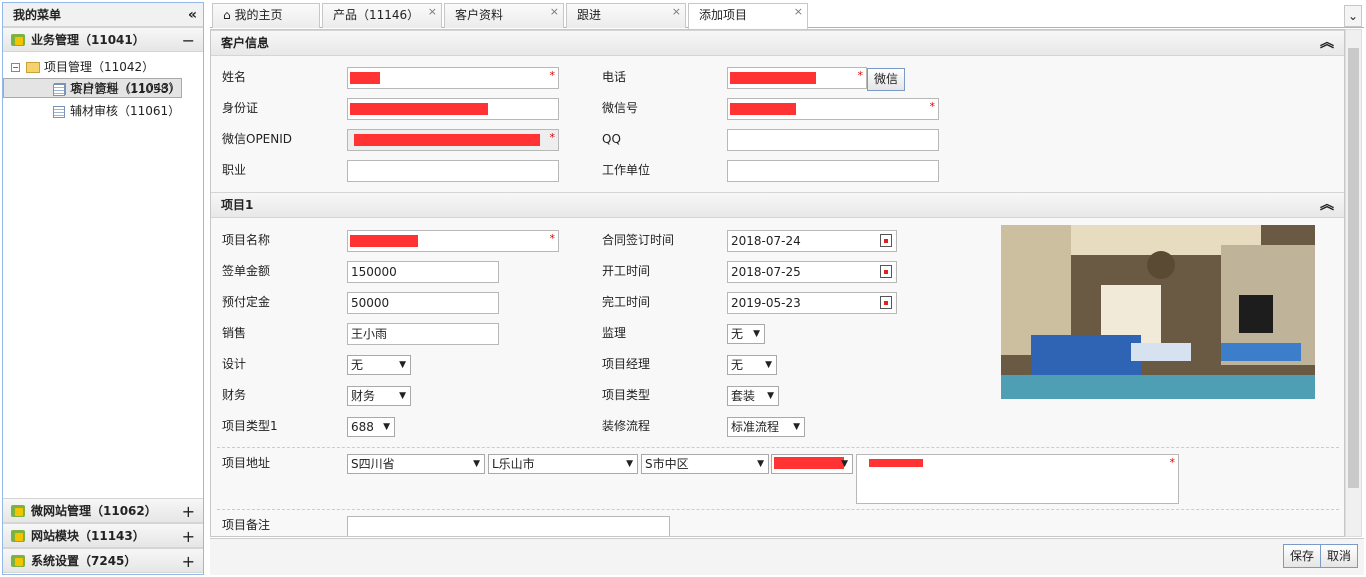 Image resolution: width=1366 pixels, height=577 pixels. What do you see at coordinates (15, 67) in the screenshot?
I see `tree-toggle-icon: −` at bounding box center [15, 67].